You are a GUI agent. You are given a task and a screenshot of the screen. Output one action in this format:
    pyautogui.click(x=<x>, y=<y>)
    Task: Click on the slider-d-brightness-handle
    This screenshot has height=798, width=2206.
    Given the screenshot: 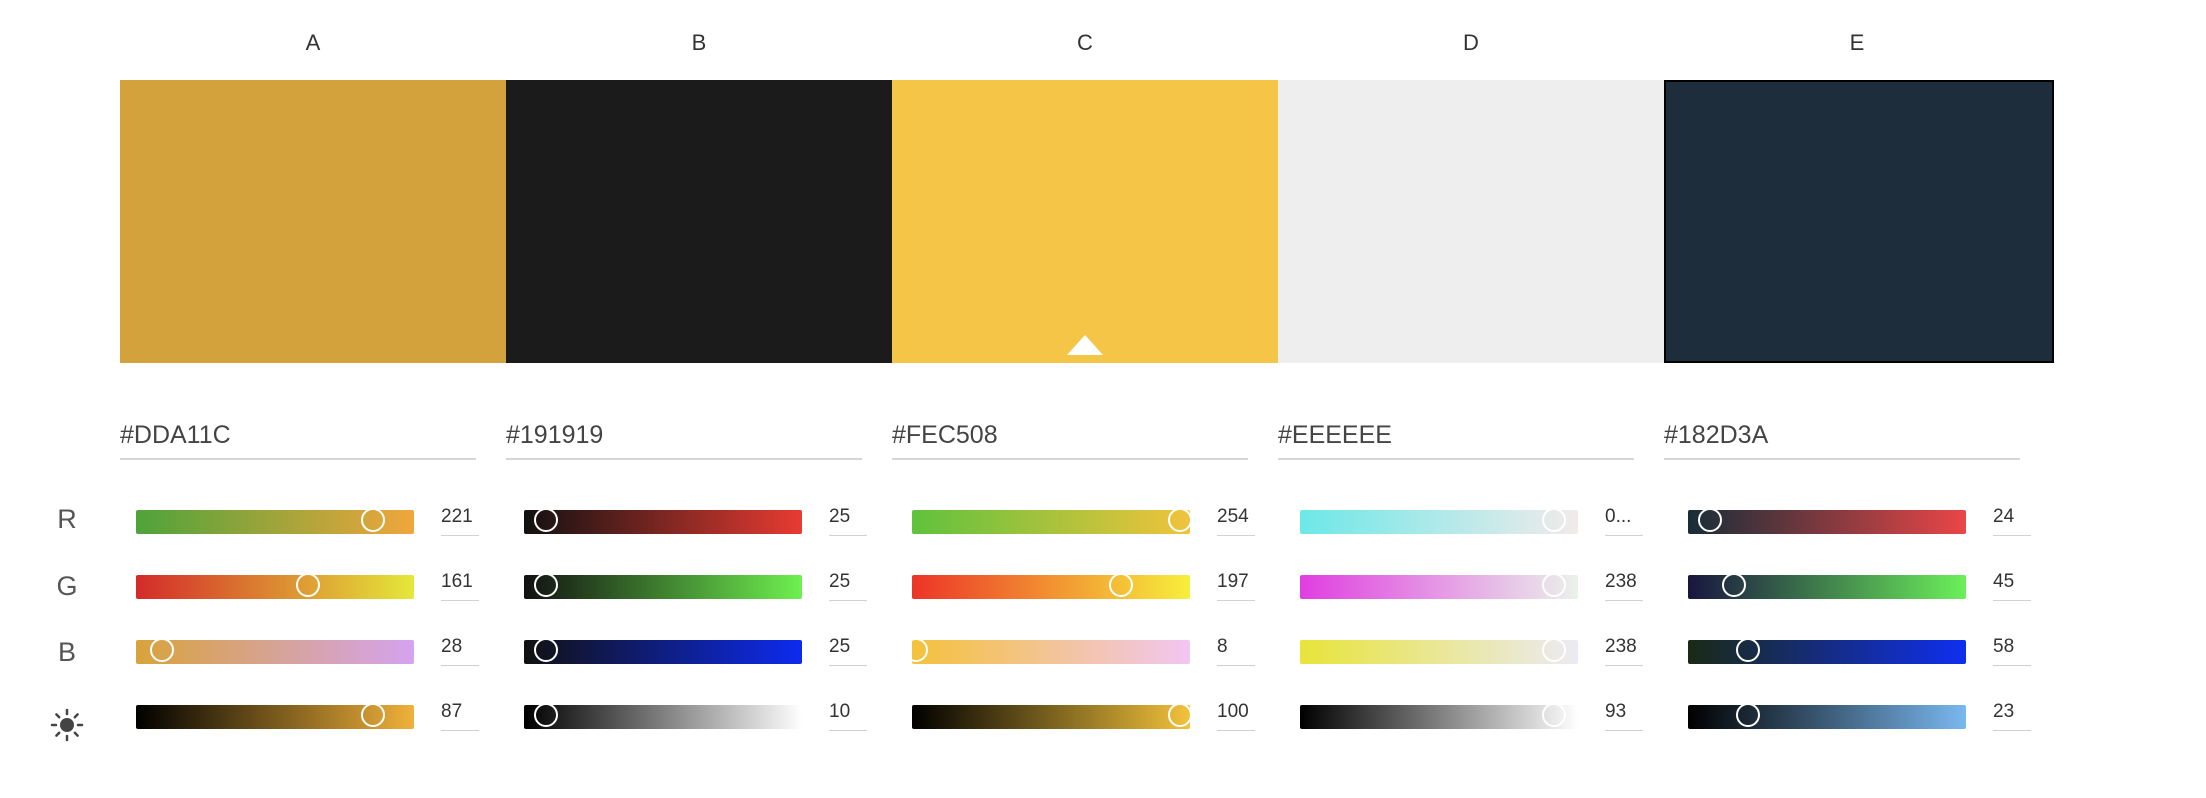 What is the action you would take?
    pyautogui.click(x=1554, y=715)
    